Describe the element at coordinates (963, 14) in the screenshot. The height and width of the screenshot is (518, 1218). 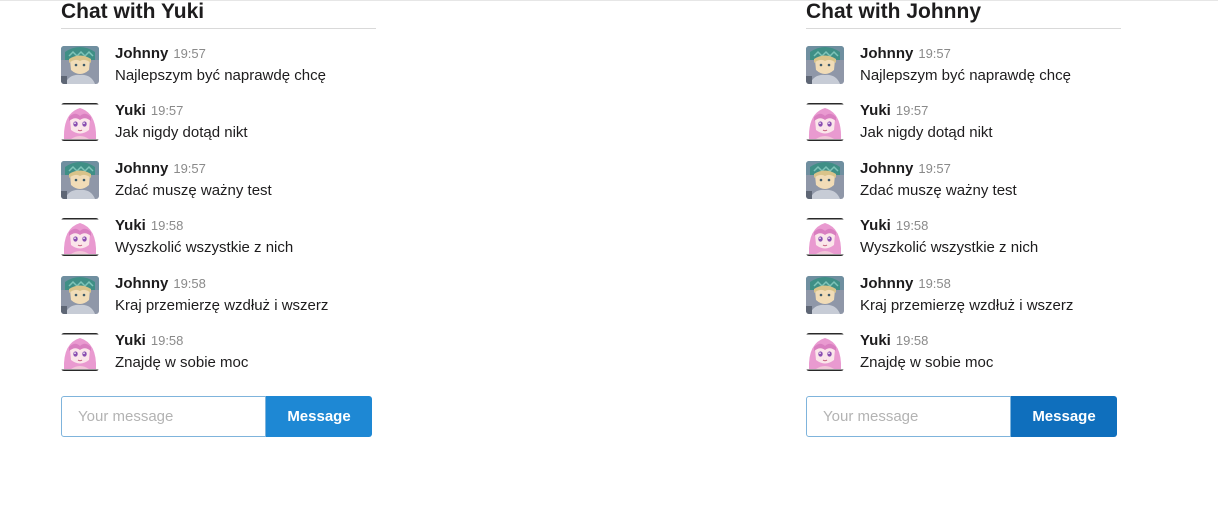
I see `chat-title: Chat with Johnny` at that location.